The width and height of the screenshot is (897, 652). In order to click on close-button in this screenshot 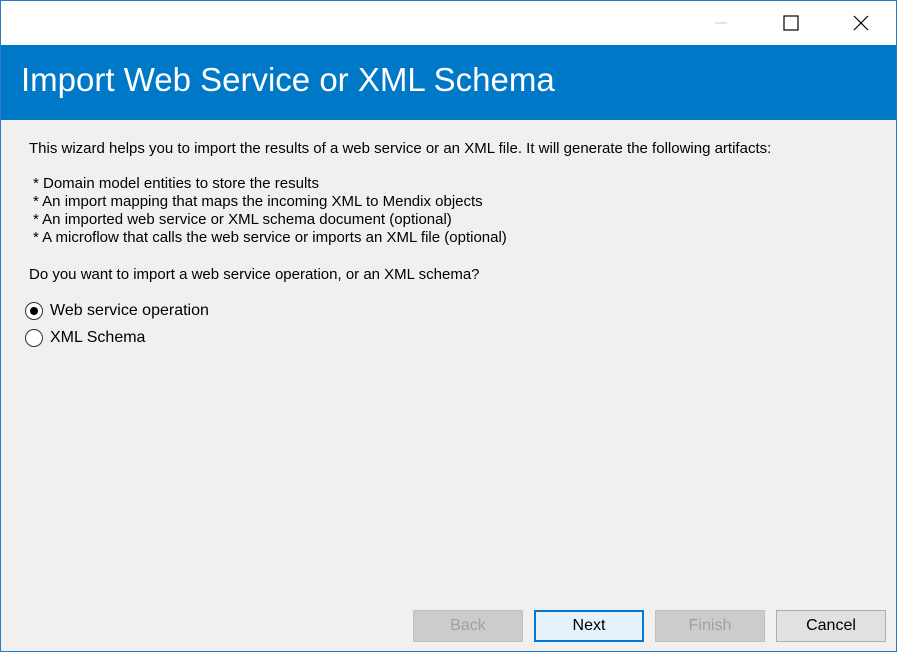, I will do `click(861, 23)`.